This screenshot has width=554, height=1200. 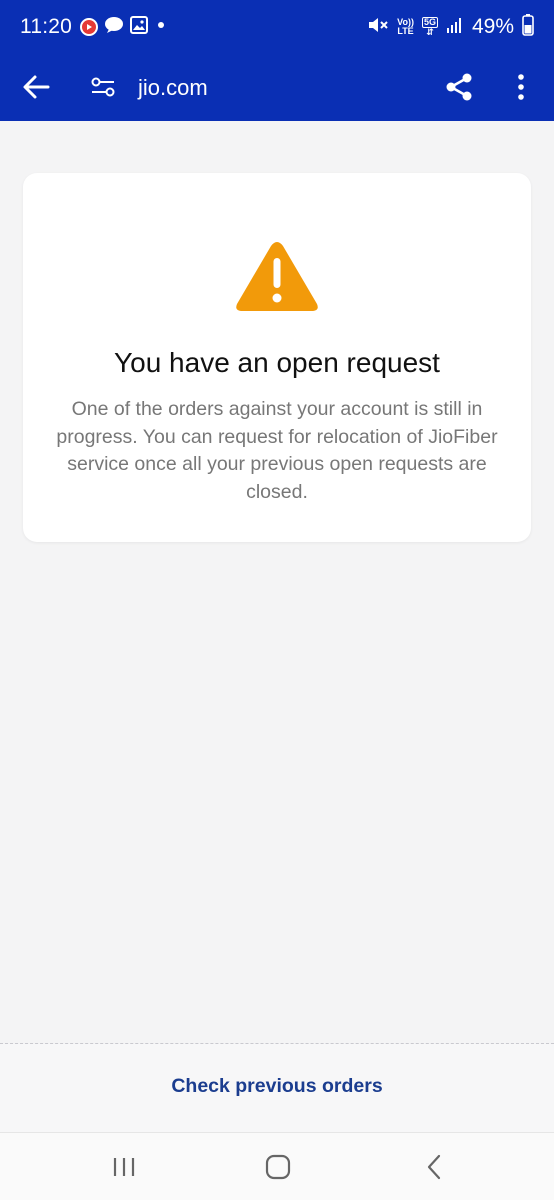 I want to click on status-time: 11:20, so click(x=46, y=26).